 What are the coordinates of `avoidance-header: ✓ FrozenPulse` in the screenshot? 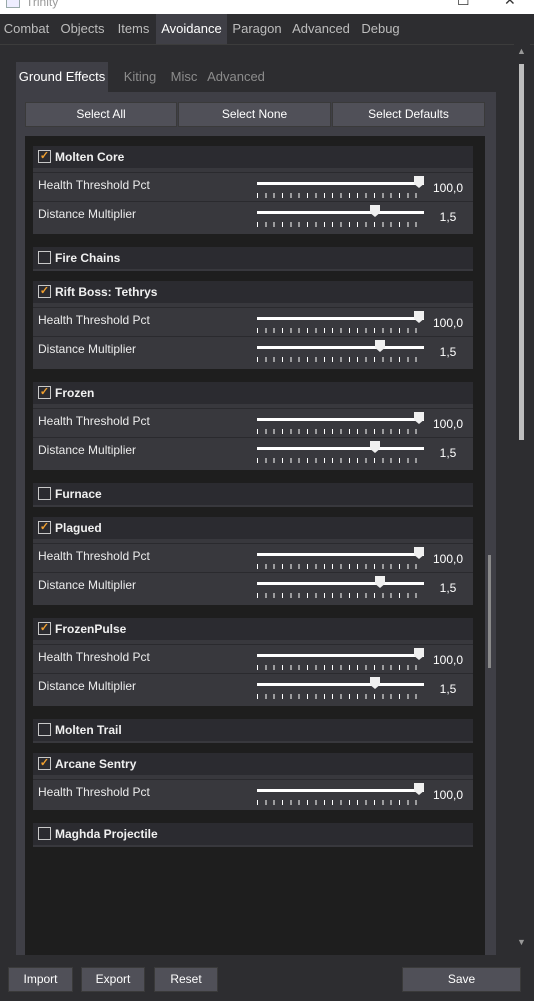 It's located at (253, 629).